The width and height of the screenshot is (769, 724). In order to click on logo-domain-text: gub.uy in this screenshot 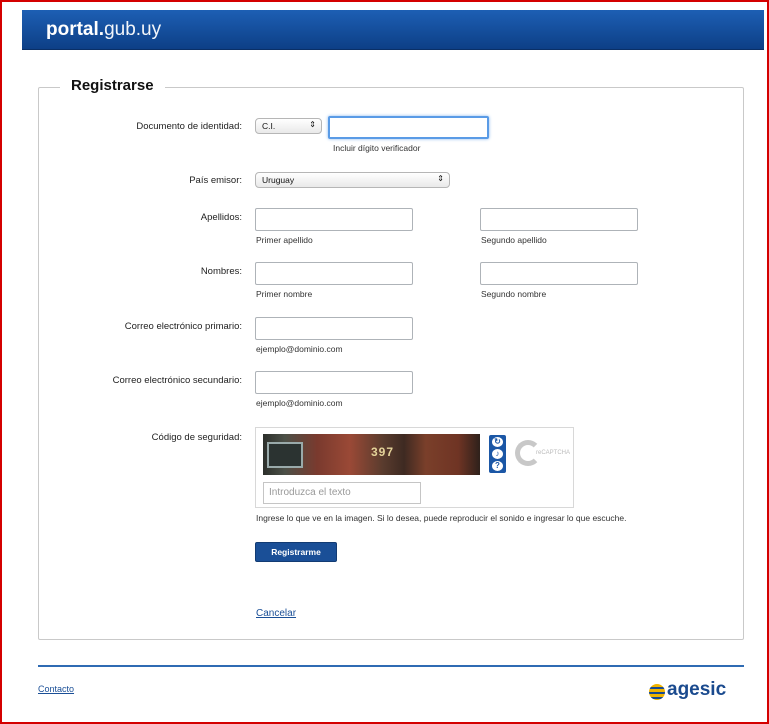, I will do `click(133, 29)`.